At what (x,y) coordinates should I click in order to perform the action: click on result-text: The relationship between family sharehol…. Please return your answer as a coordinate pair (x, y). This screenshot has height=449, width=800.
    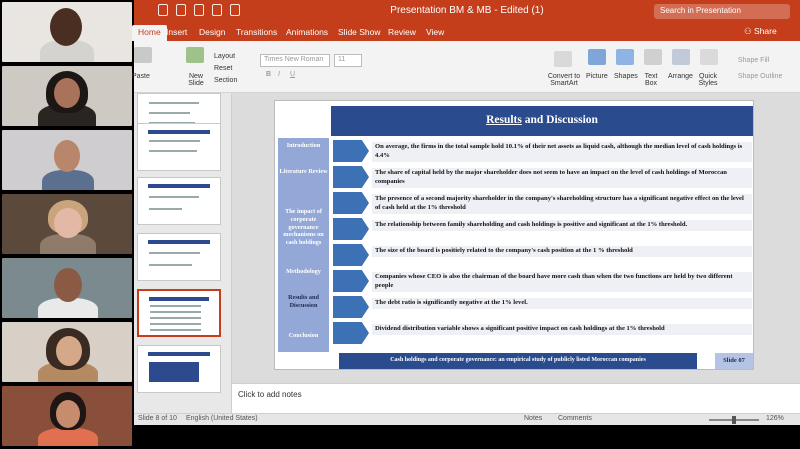
    Looking at the image, I should click on (562, 225).